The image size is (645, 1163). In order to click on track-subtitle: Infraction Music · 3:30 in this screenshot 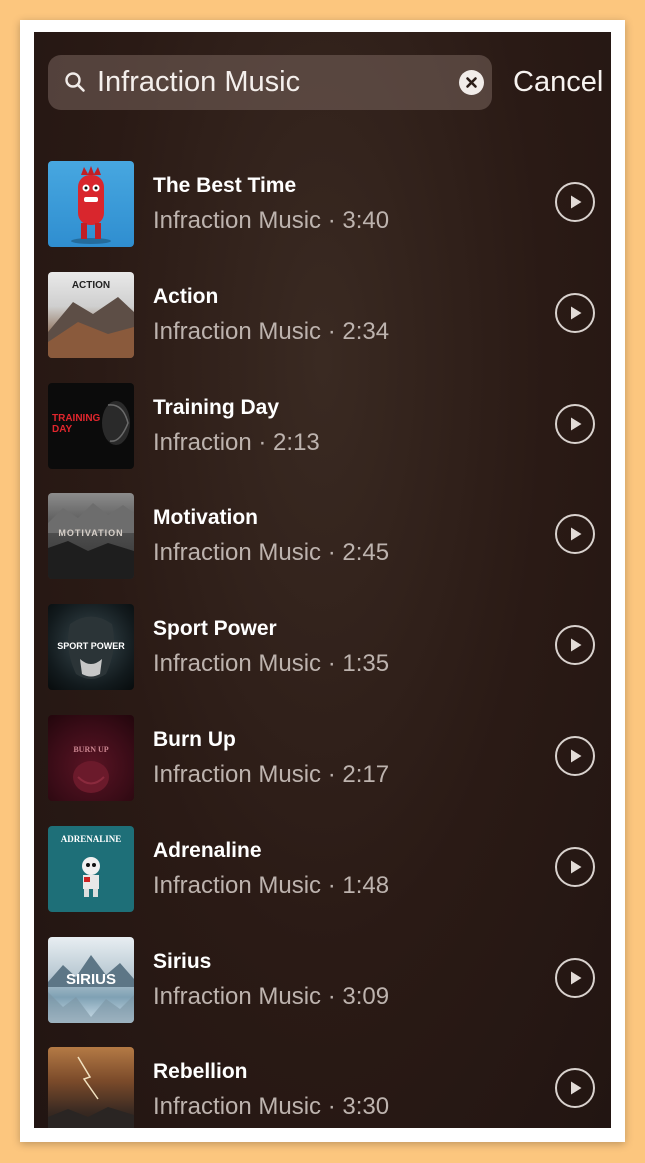, I will do `click(271, 1107)`.